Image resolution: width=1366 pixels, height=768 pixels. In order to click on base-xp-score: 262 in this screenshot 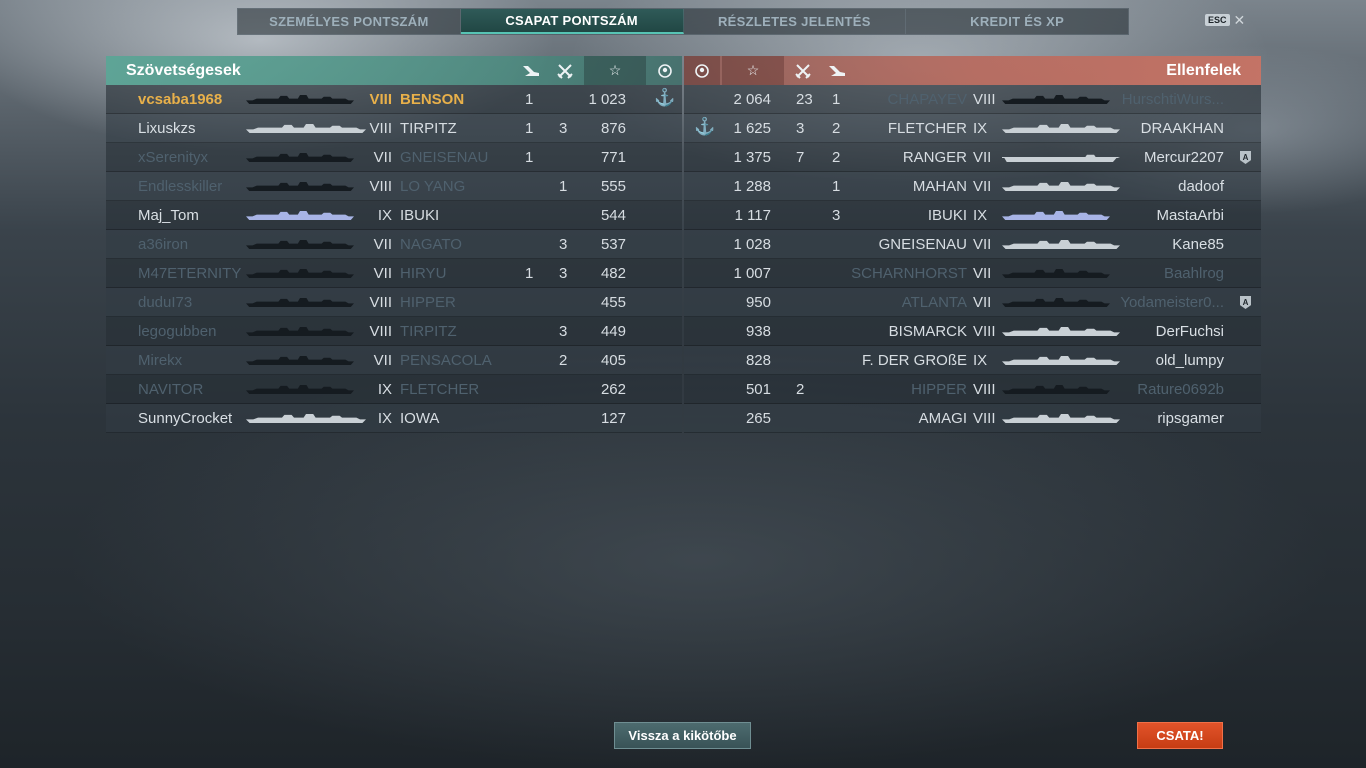, I will do `click(613, 389)`.